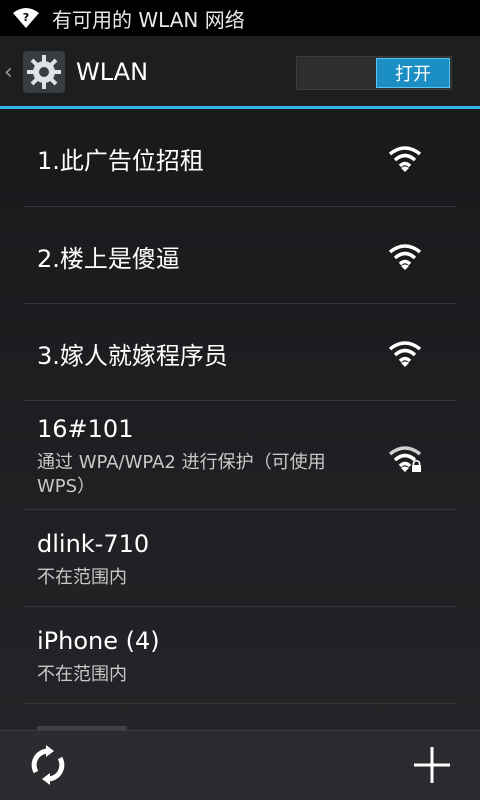  I want to click on network-row: 16#101 通过 WPA/WPA2 进行保护（可使用 WPS）, so click(240, 455).